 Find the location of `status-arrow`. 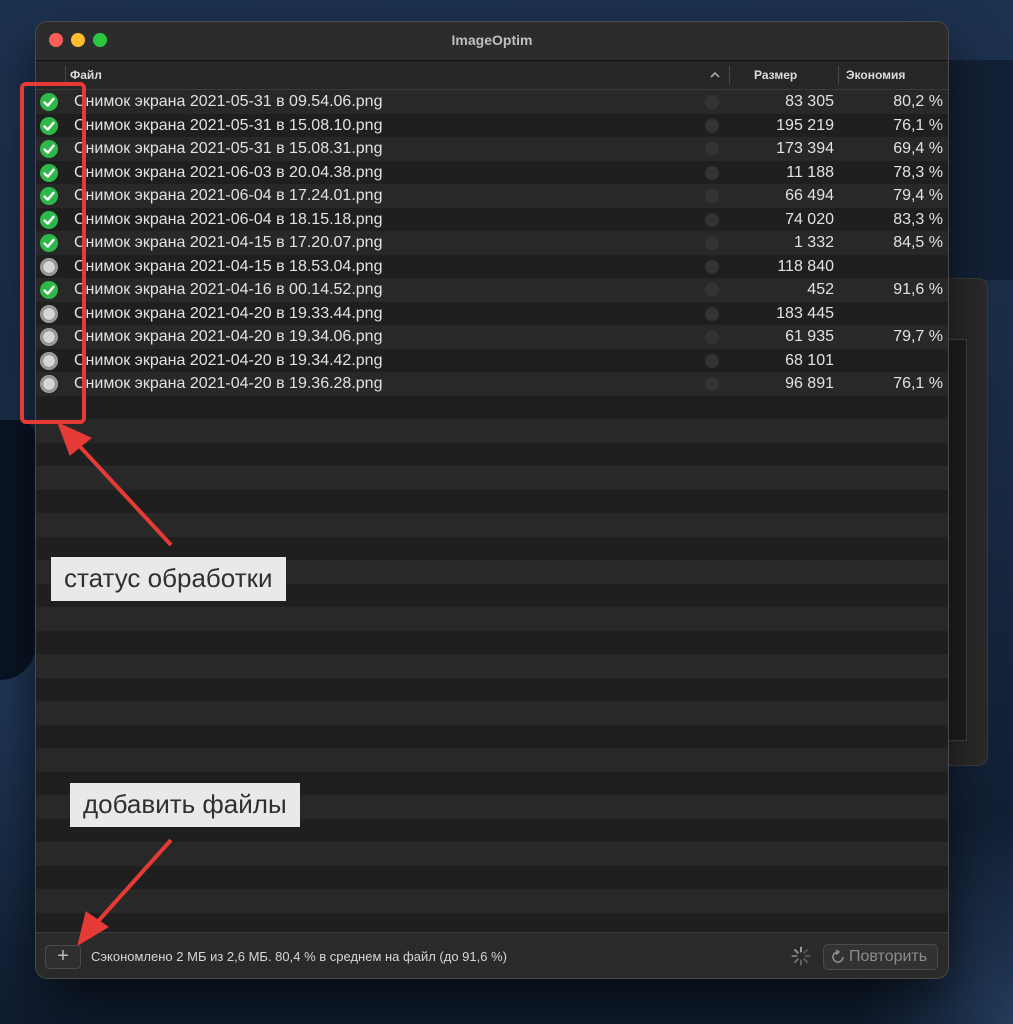

status-arrow is located at coordinates (121, 491).